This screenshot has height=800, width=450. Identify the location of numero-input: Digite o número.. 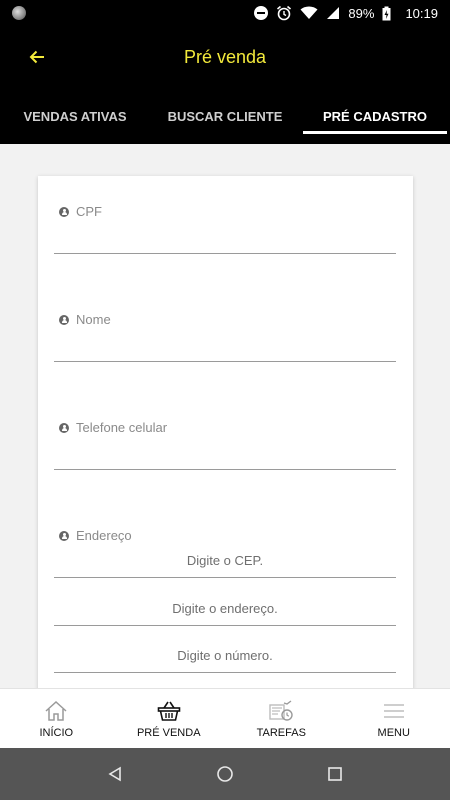
(225, 653).